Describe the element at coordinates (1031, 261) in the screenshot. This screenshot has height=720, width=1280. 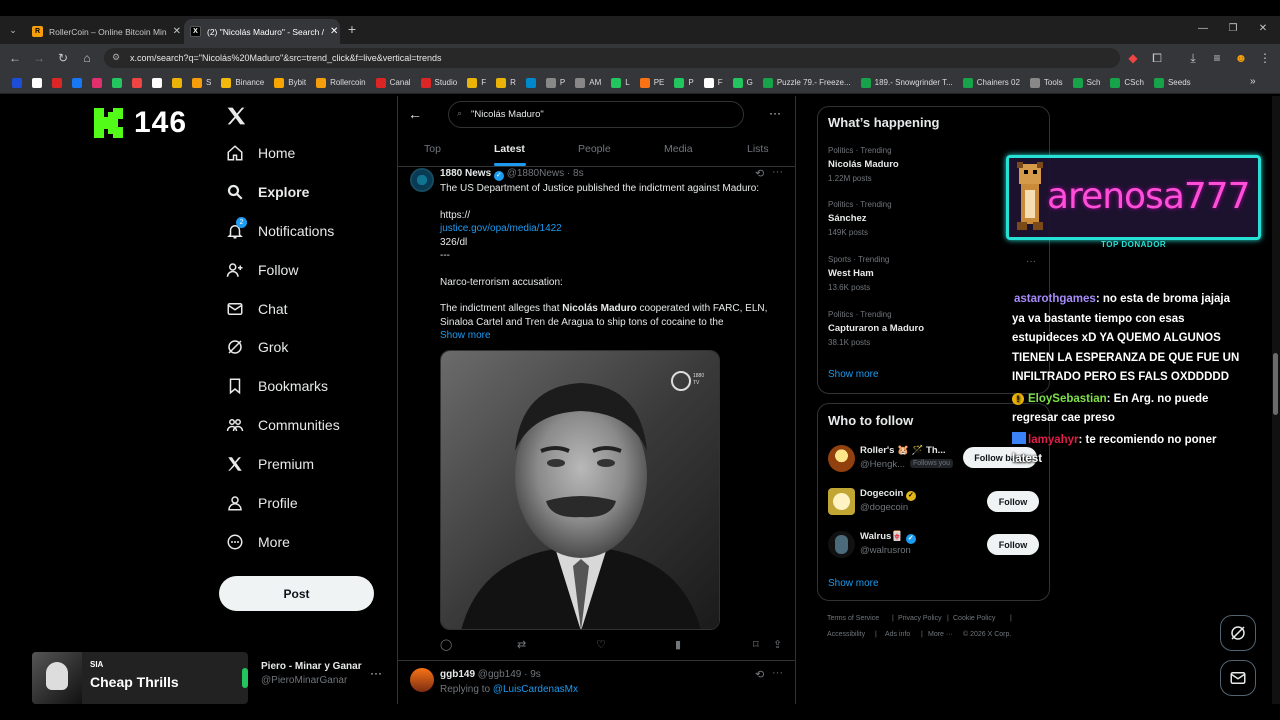
I see `trend-more-icon: ···` at that location.